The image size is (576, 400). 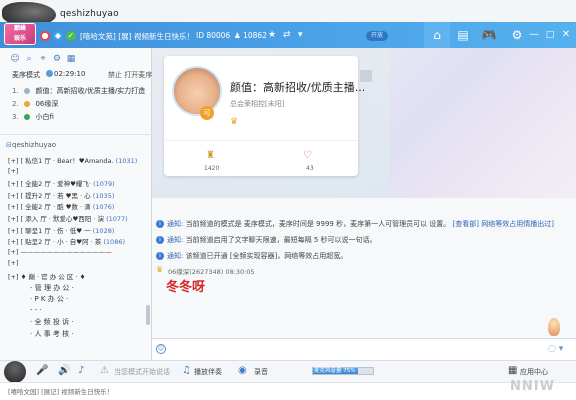 What do you see at coordinates (266, 256) in the screenshot?
I see `notice-text: 该频道已开通 [全频实现容器]，网络等效占用超宽。` at bounding box center [266, 256].